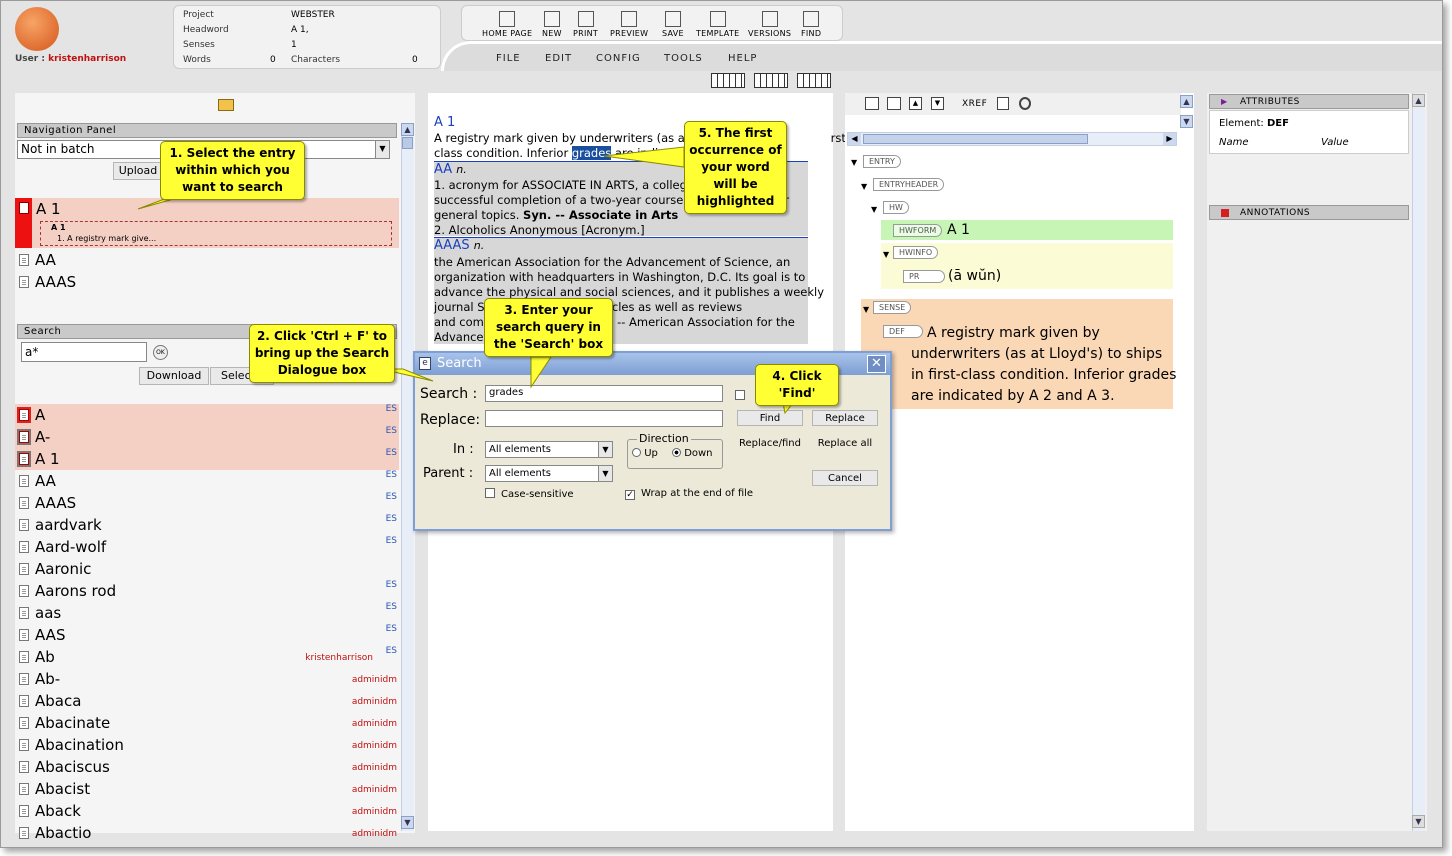 This screenshot has width=1452, height=856. What do you see at coordinates (797, 385) in the screenshot?
I see `callout-4: 4. Click 'Find'` at bounding box center [797, 385].